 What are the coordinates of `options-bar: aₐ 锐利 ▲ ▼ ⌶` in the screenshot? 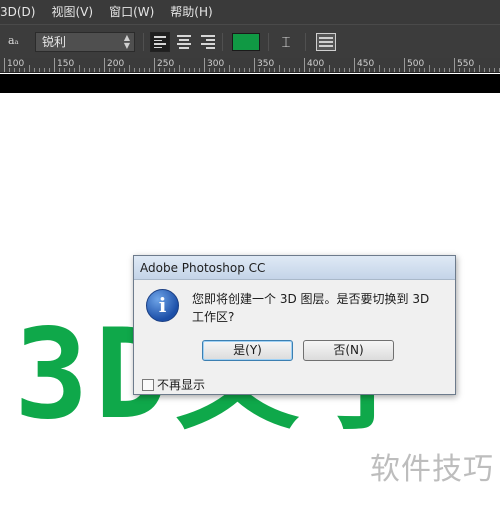 It's located at (250, 41).